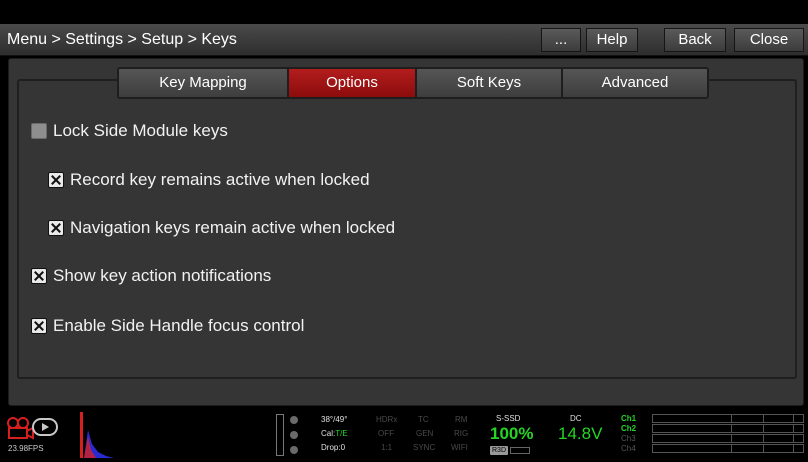 The height and width of the screenshot is (462, 808). What do you see at coordinates (97, 435) in the screenshot?
I see `histogram` at bounding box center [97, 435].